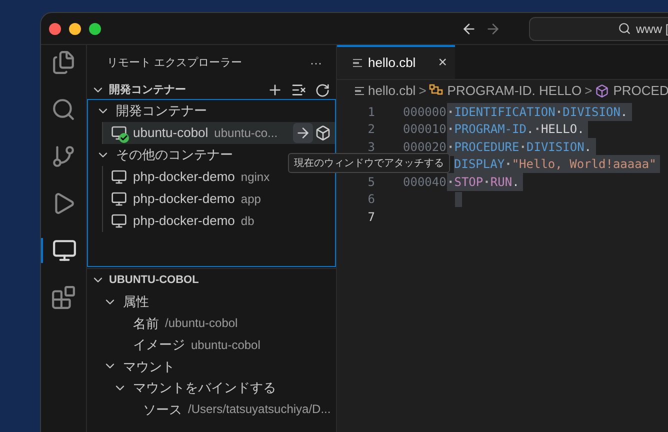  Describe the element at coordinates (247, 221) in the screenshot. I see `container-description: db` at that location.